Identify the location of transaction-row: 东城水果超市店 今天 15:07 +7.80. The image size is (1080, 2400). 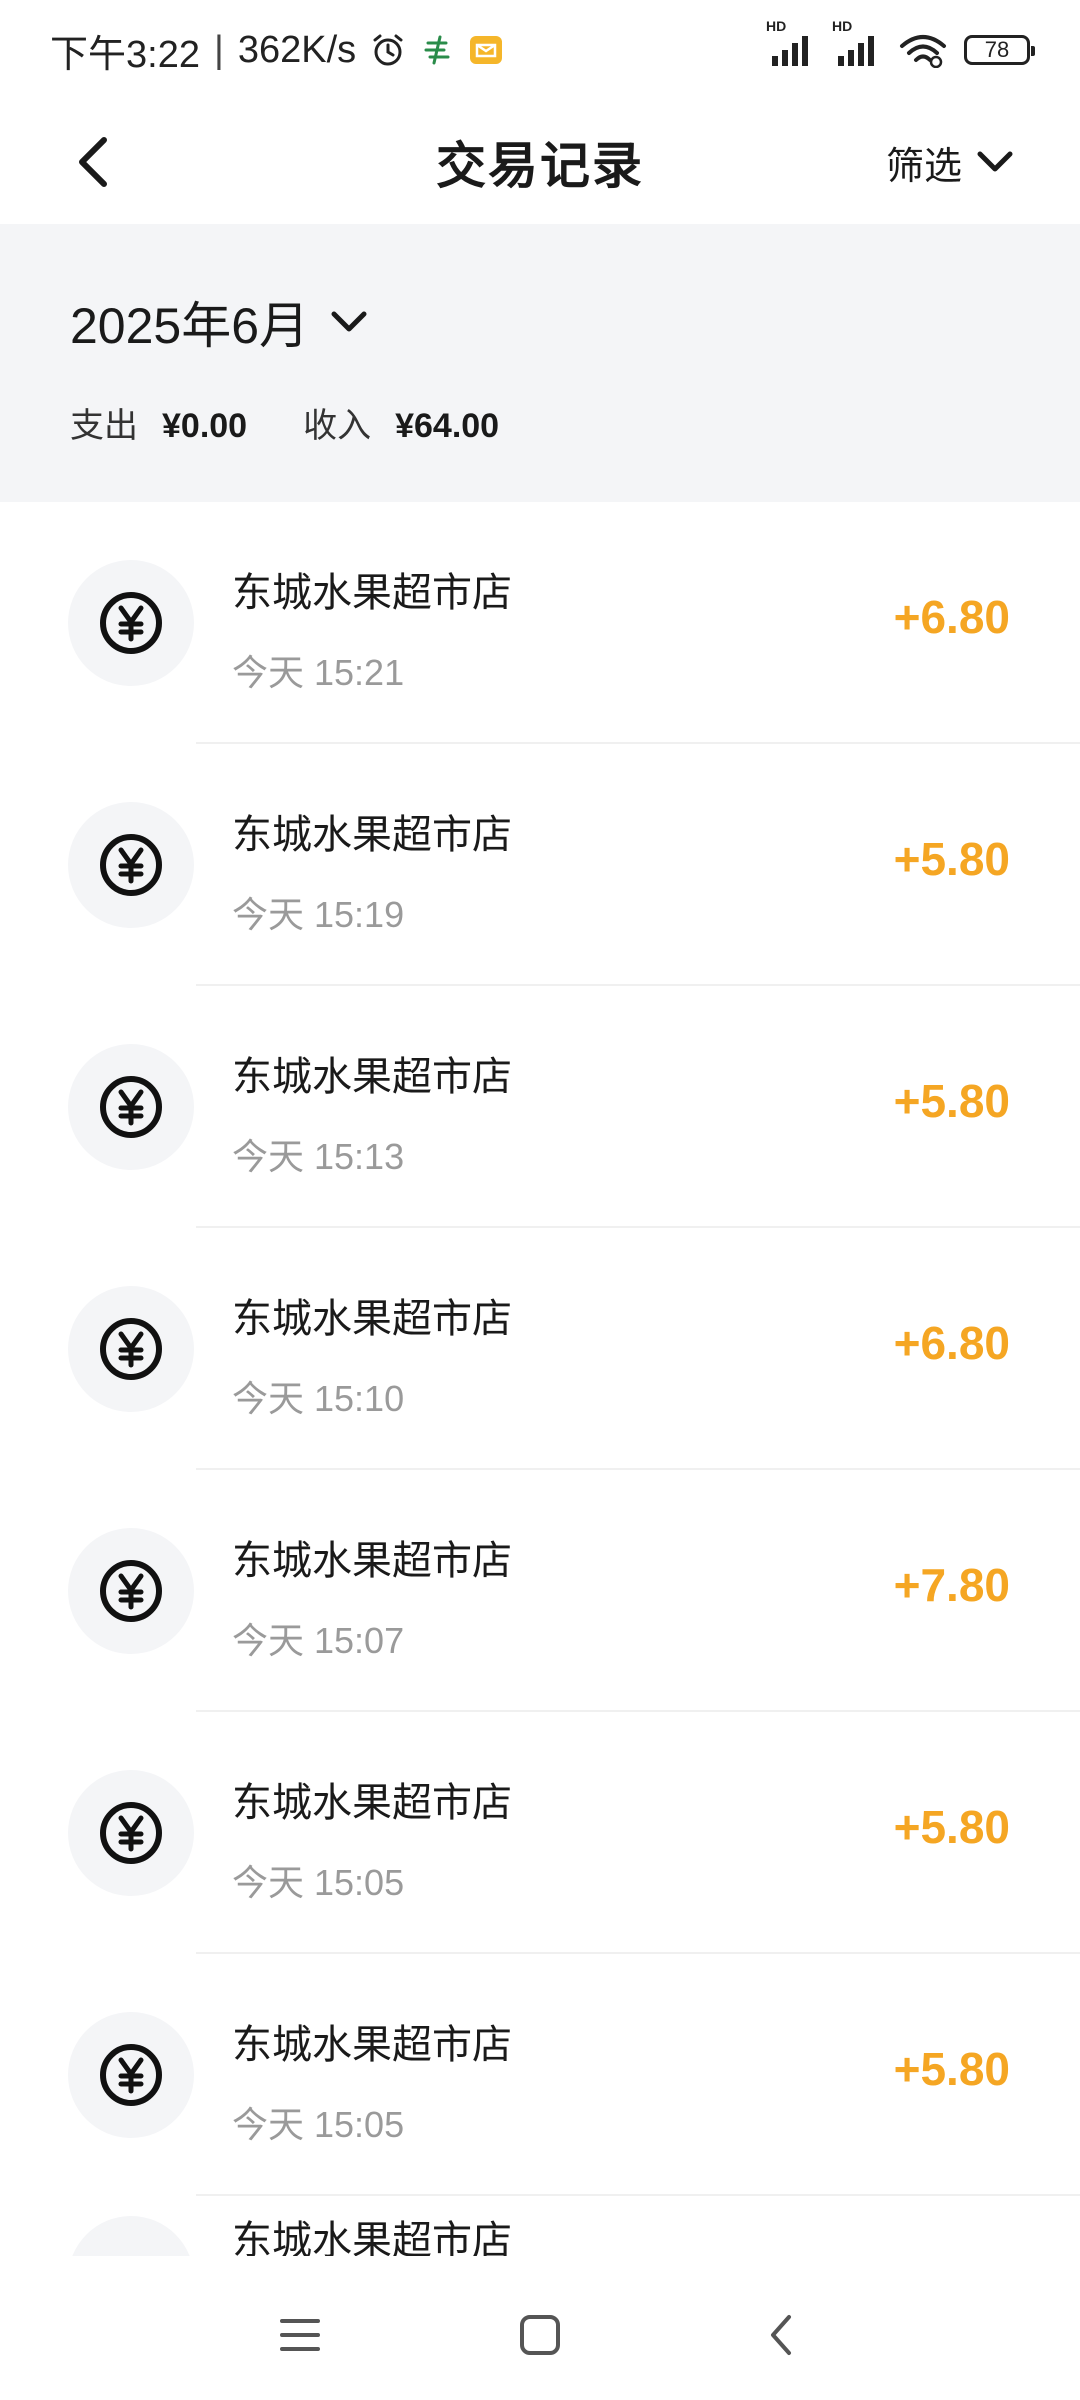
(540, 1591).